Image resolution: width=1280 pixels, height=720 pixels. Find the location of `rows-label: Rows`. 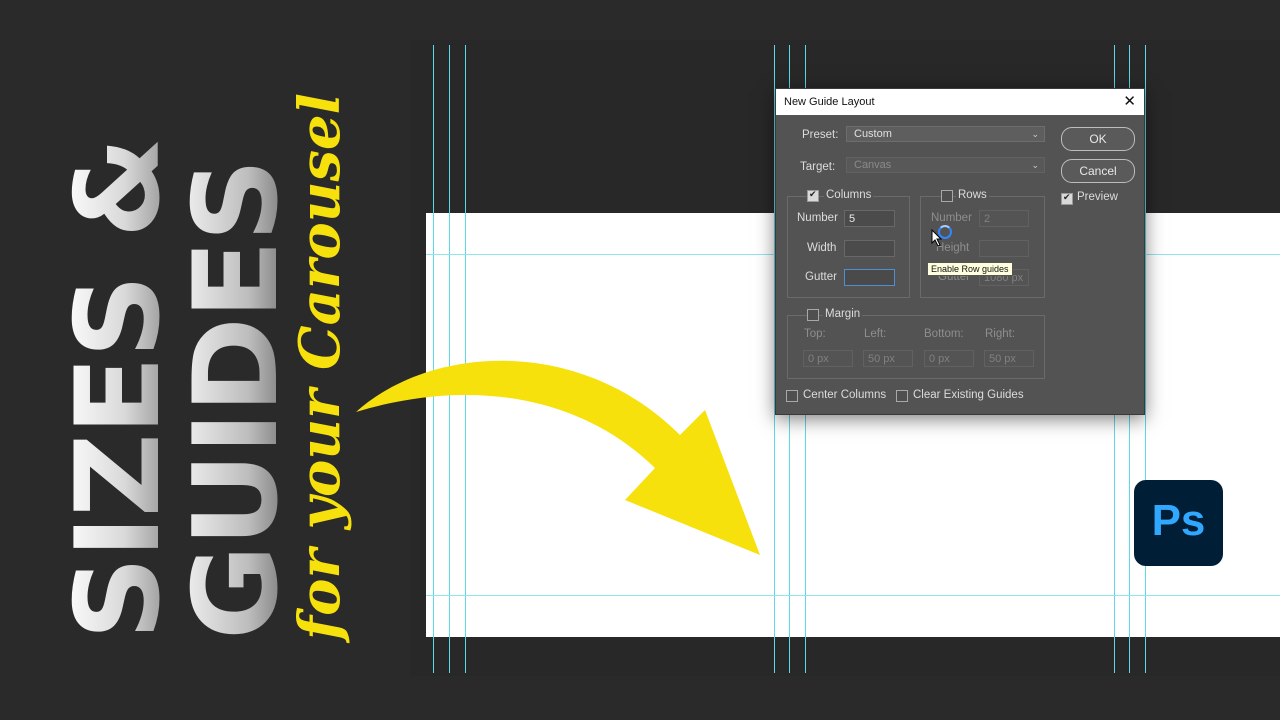

rows-label: Rows is located at coordinates (972, 195).